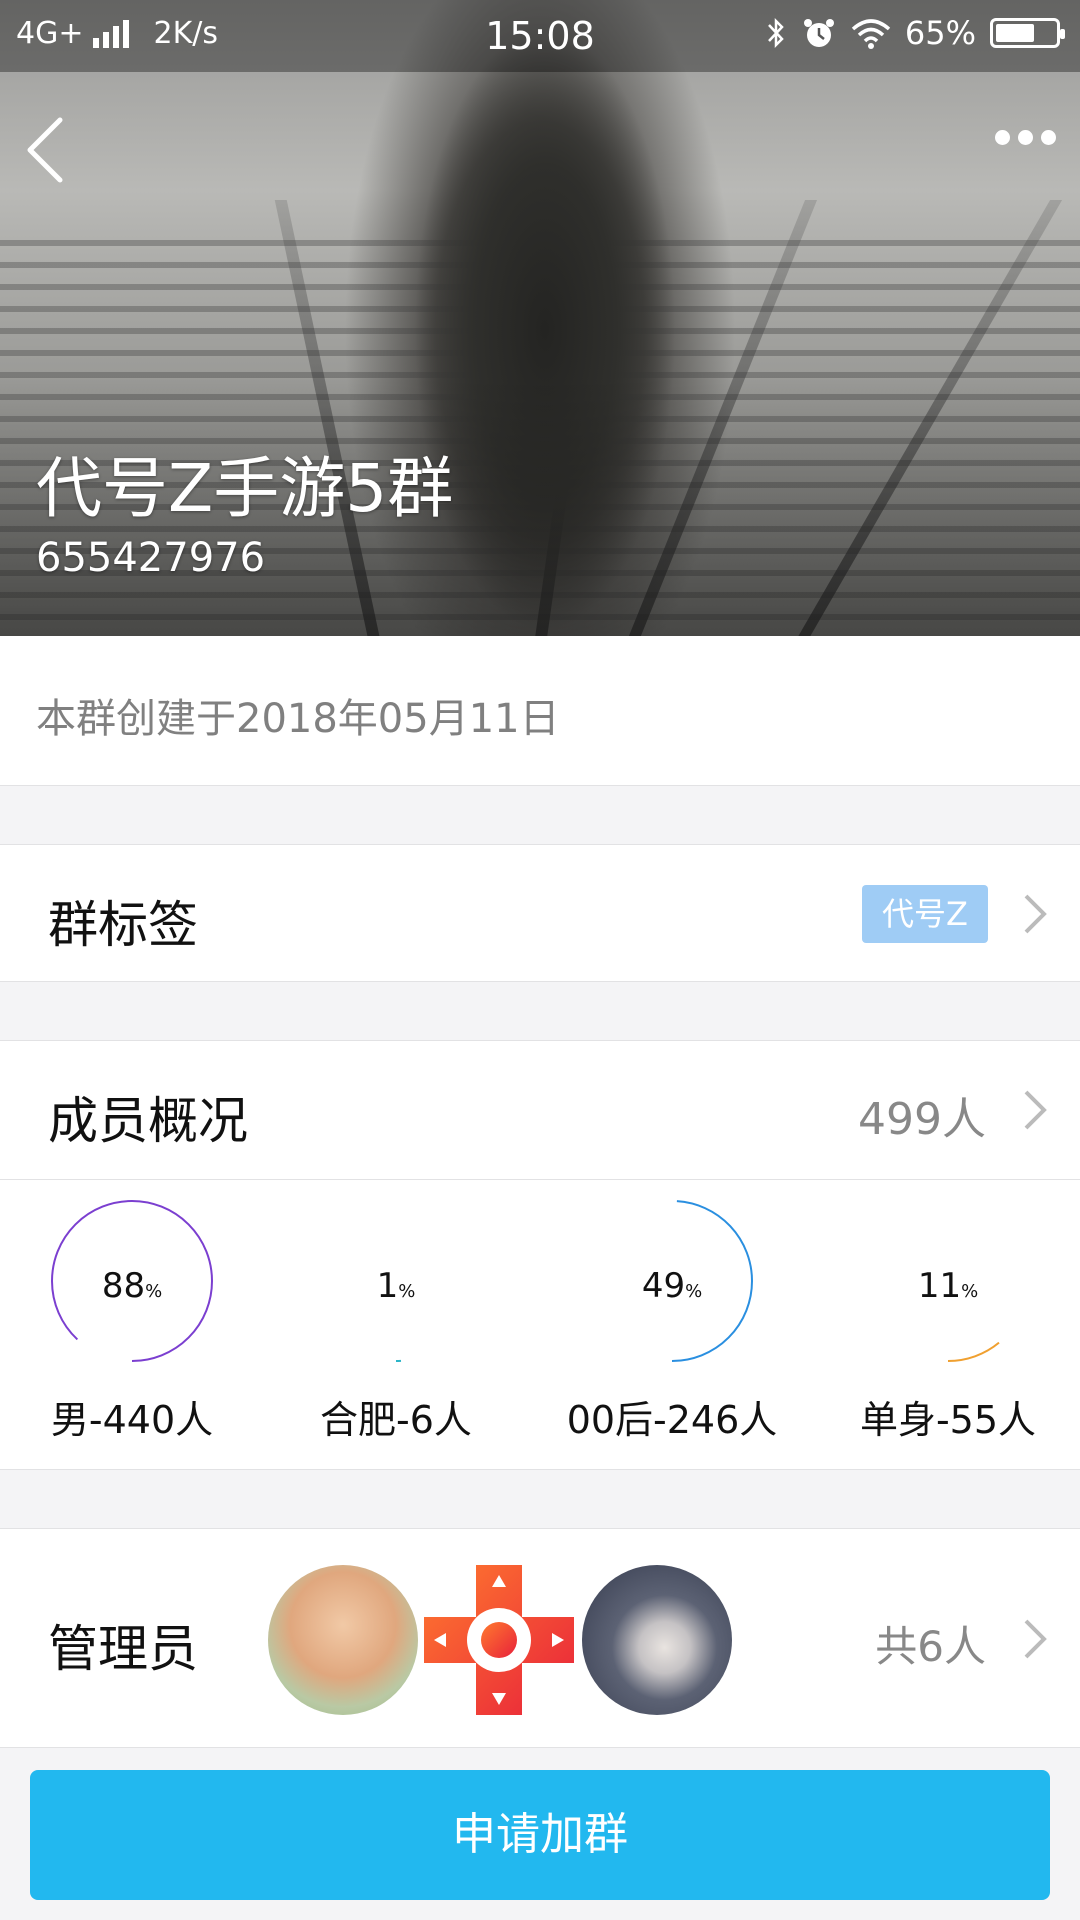  Describe the element at coordinates (925, 914) in the screenshot. I see `group-tag: 代号Z` at that location.